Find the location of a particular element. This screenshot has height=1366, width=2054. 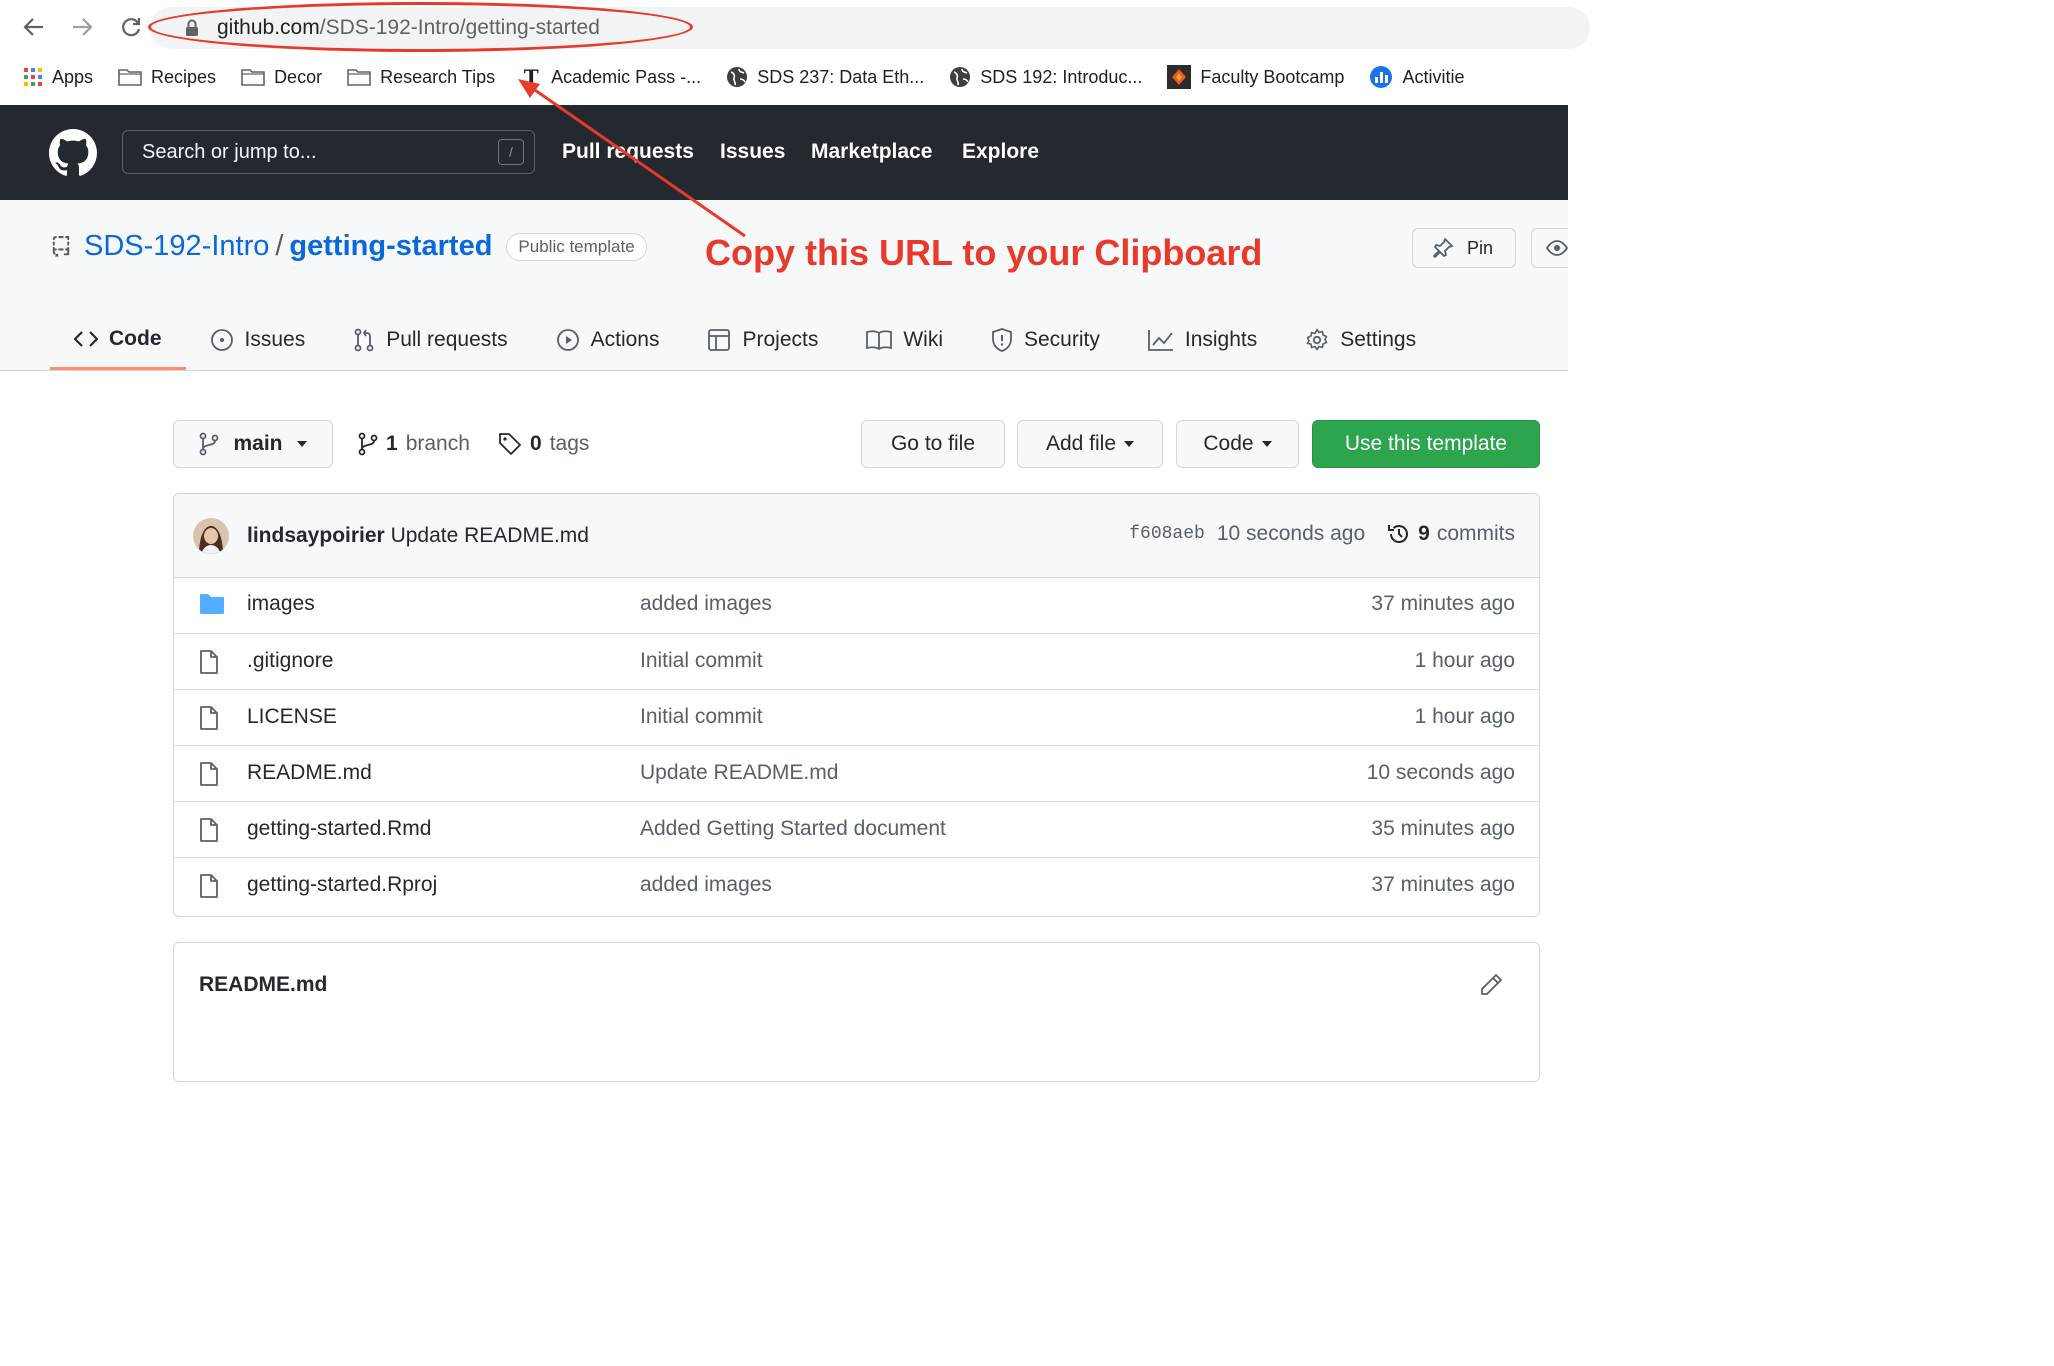

code-icon is located at coordinates (86, 338).